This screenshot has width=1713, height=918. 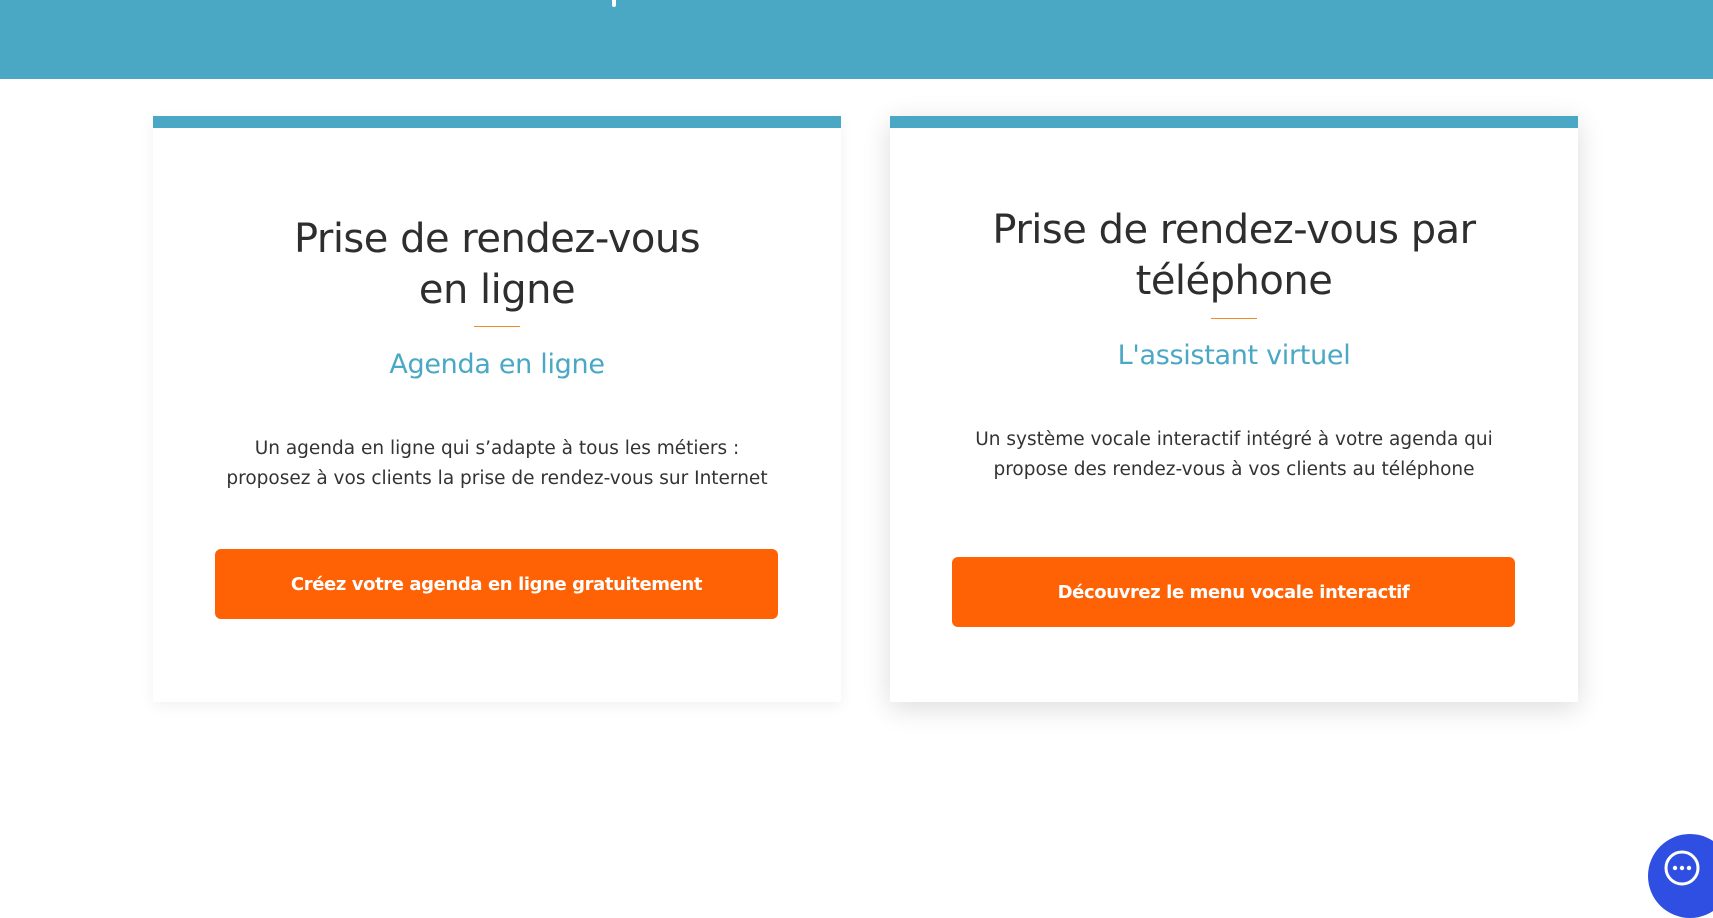 What do you see at coordinates (1682, 868) in the screenshot?
I see `chat-bubble-icon` at bounding box center [1682, 868].